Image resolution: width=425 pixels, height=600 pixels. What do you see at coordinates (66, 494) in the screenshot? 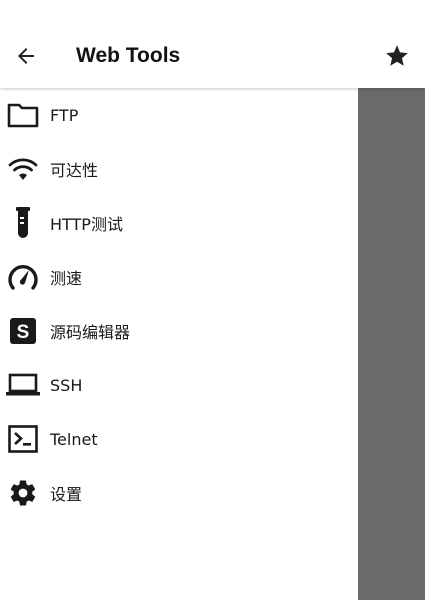
I see `drawer-item-label: 设置` at bounding box center [66, 494].